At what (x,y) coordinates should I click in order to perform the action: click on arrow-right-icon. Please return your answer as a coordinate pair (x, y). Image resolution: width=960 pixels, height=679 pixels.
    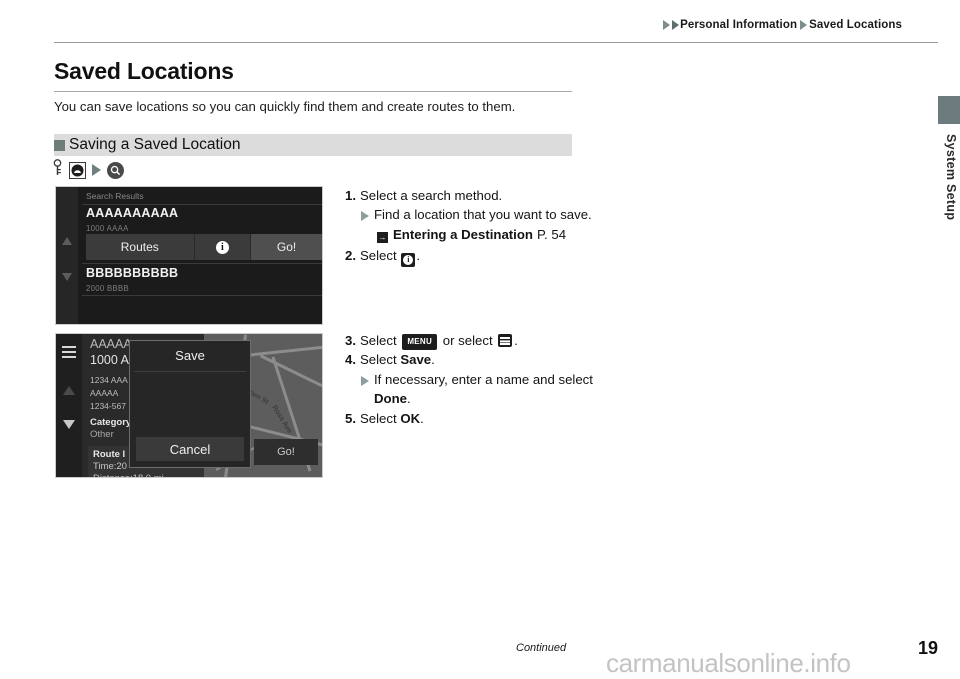
    Looking at the image, I should click on (96, 170).